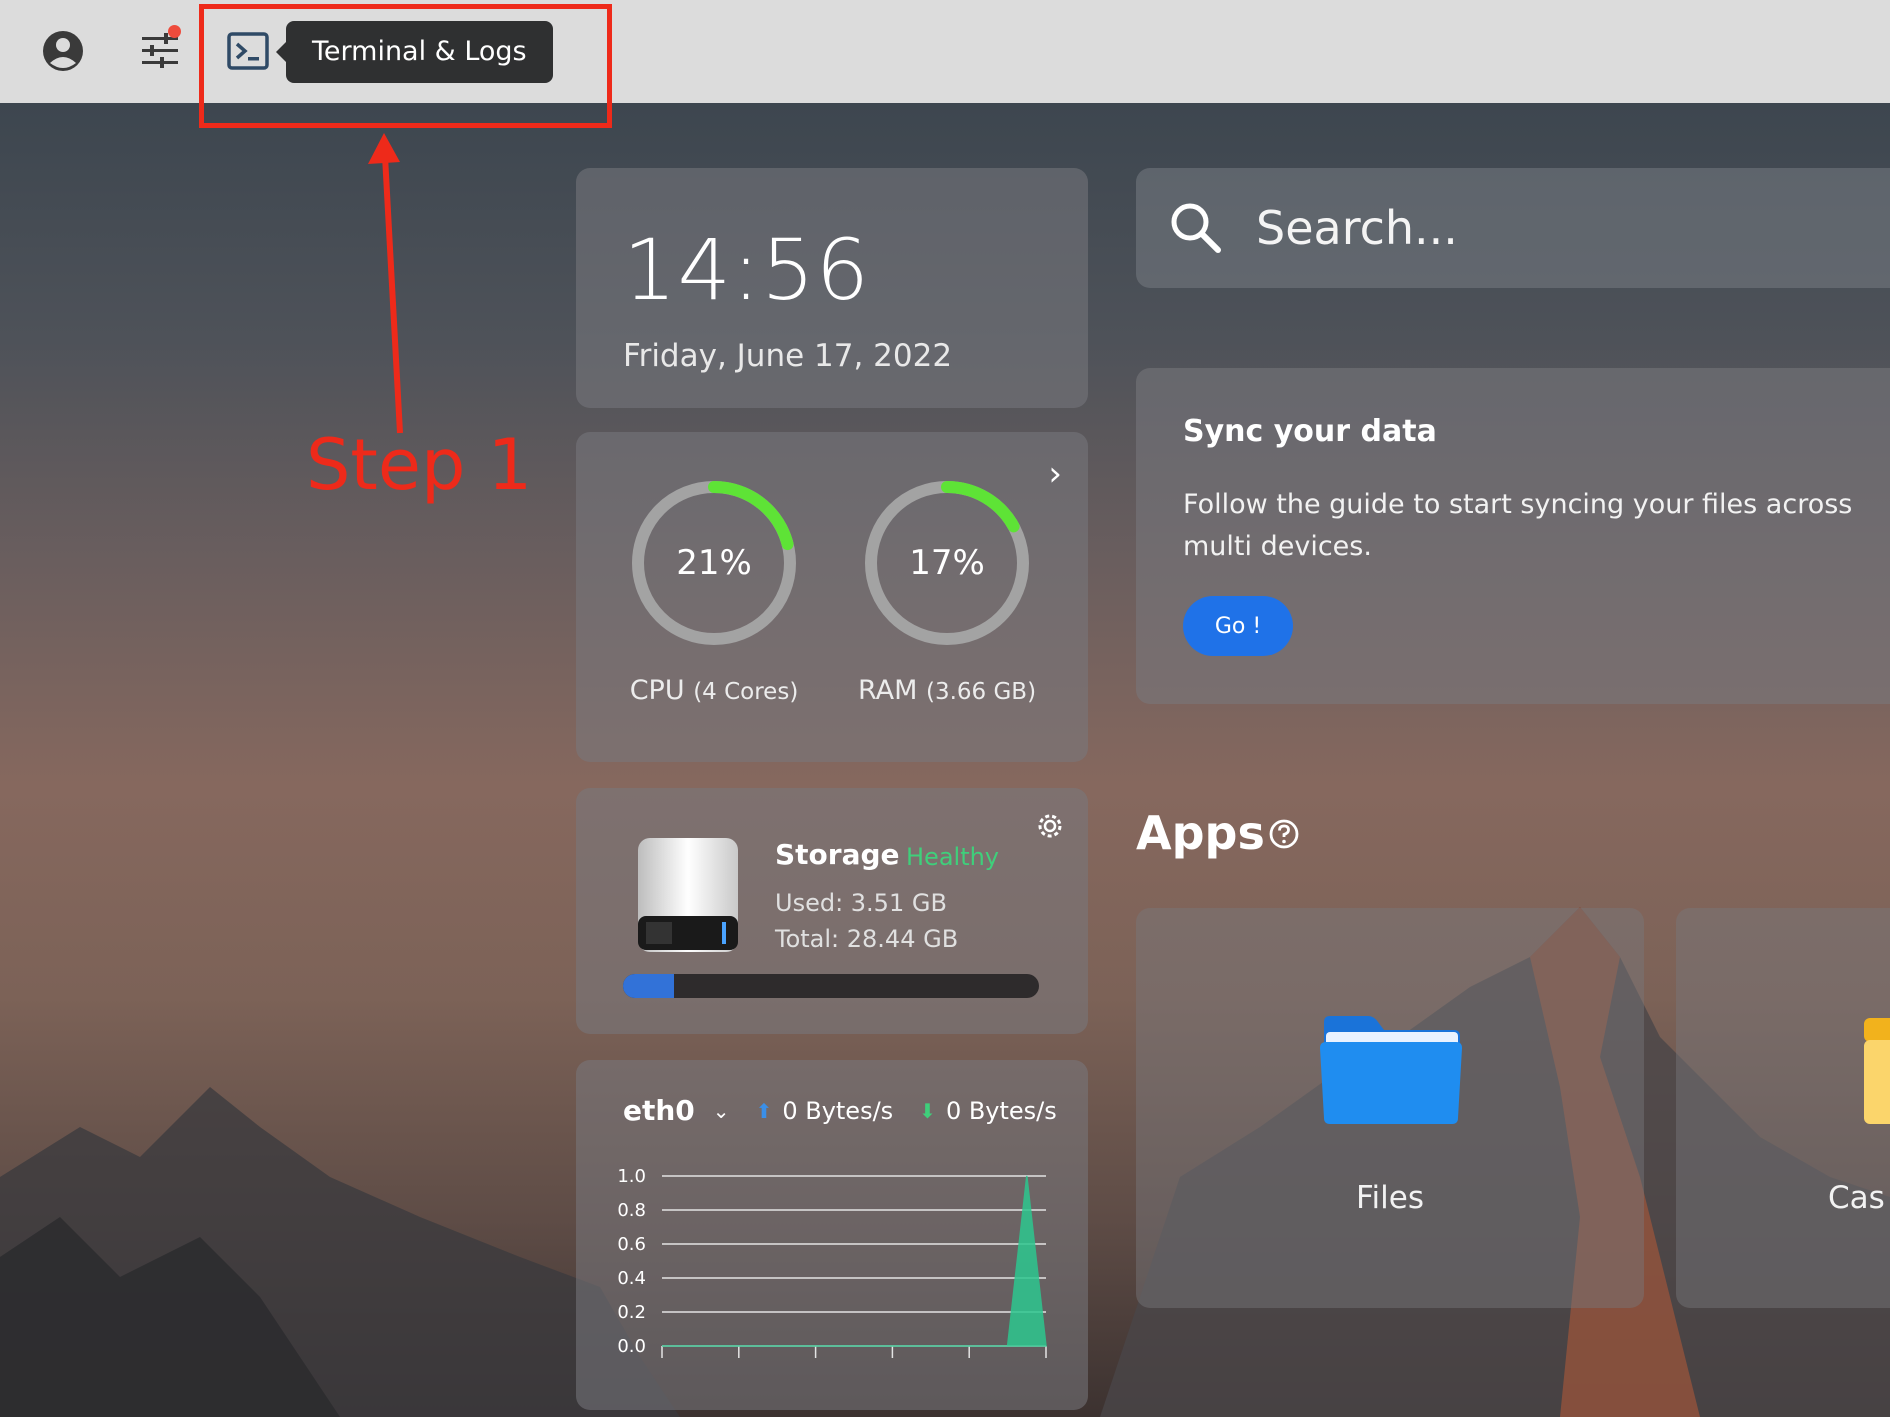 Image resolution: width=1890 pixels, height=1417 pixels. I want to click on account-button, so click(63, 51).